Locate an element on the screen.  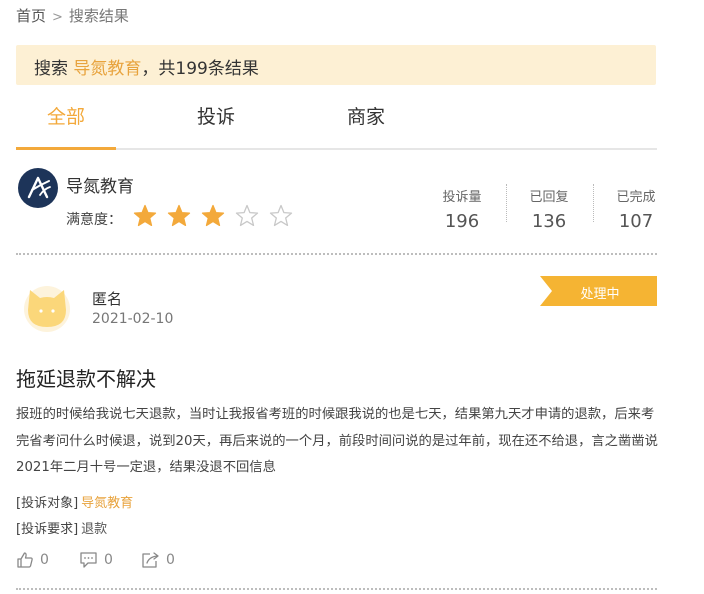
complaint-request-value: 退款 is located at coordinates (94, 529).